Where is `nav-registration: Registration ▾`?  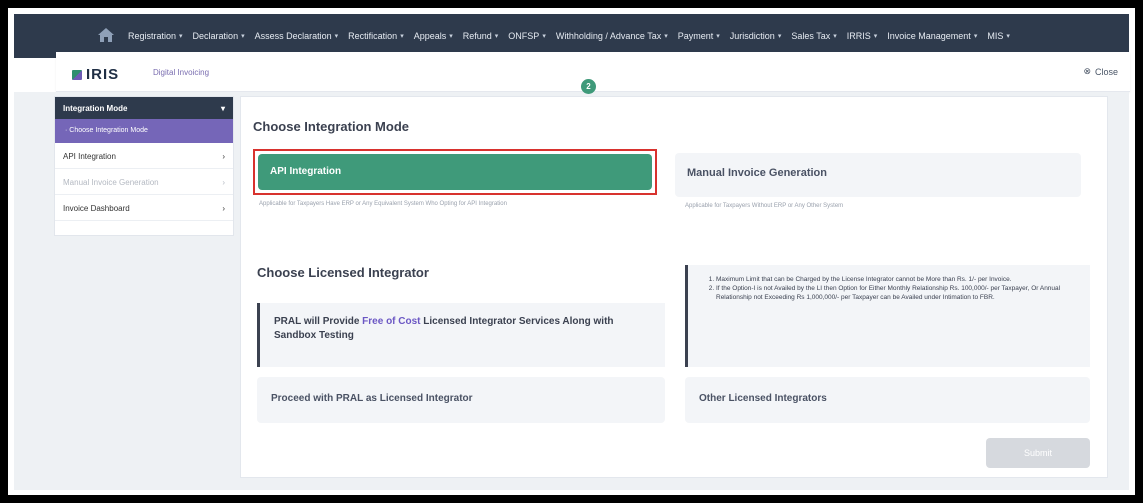 nav-registration: Registration ▾ is located at coordinates (155, 36).